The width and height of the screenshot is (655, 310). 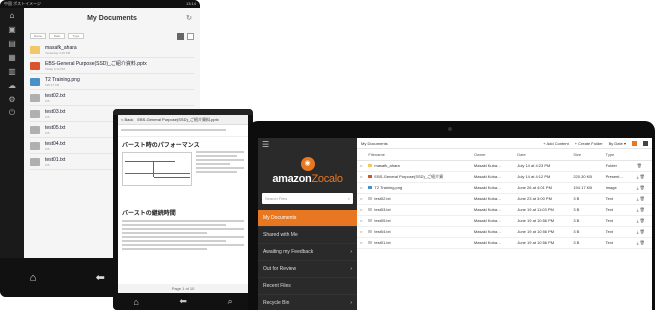 What do you see at coordinates (161, 146) in the screenshot?
I see `section-heading: バースト時のパフォーマンス` at bounding box center [161, 146].